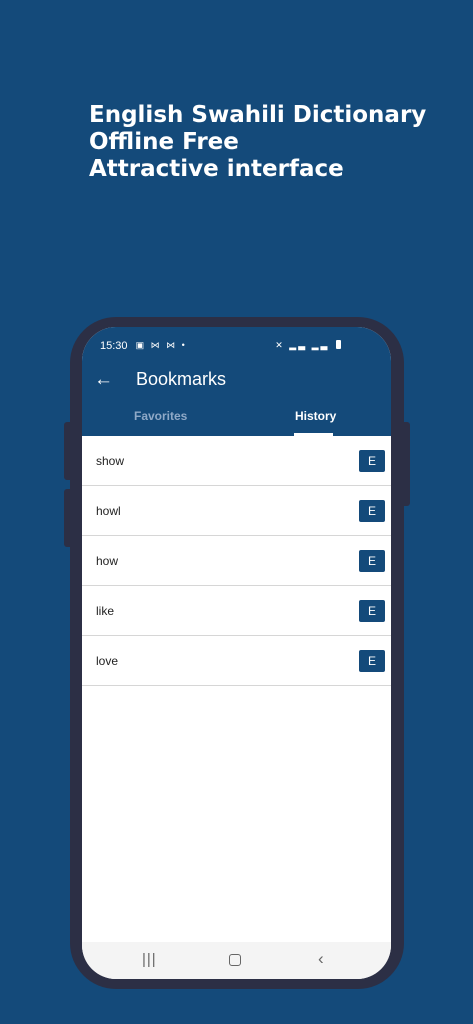 Image resolution: width=473 pixels, height=1024 pixels. I want to click on list-item: love E, so click(236, 661).